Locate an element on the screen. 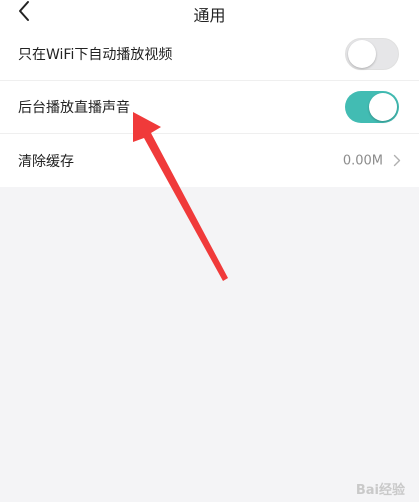  page-title: 通用 is located at coordinates (209, 15).